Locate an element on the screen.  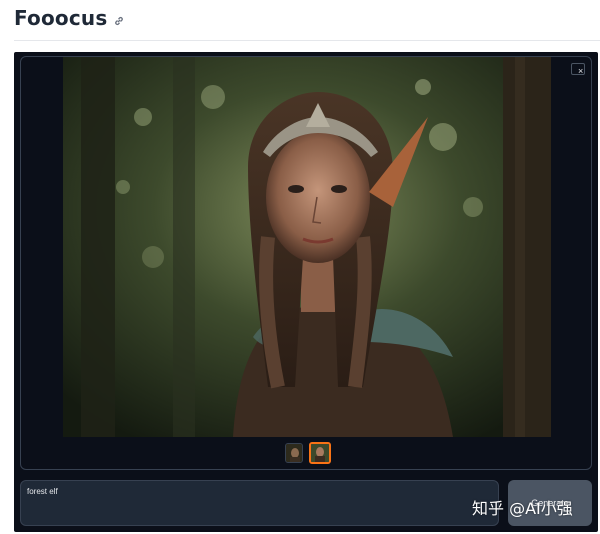
prompt-text: forest elf is located at coordinates (42, 491).